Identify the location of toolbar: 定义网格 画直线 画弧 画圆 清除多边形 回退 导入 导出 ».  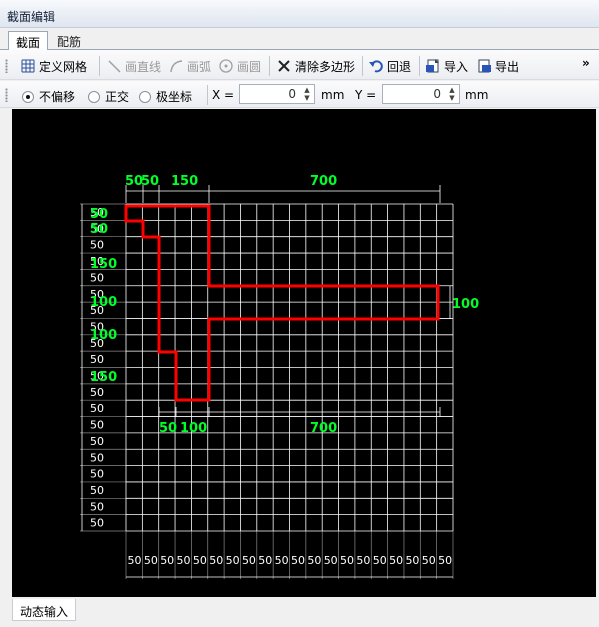
(299, 65).